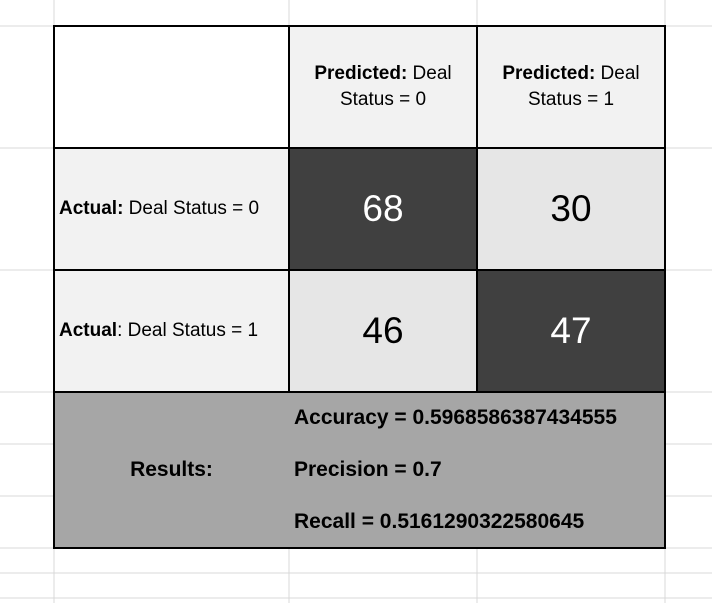  I want to click on cell-false-negative: 46, so click(383, 331).